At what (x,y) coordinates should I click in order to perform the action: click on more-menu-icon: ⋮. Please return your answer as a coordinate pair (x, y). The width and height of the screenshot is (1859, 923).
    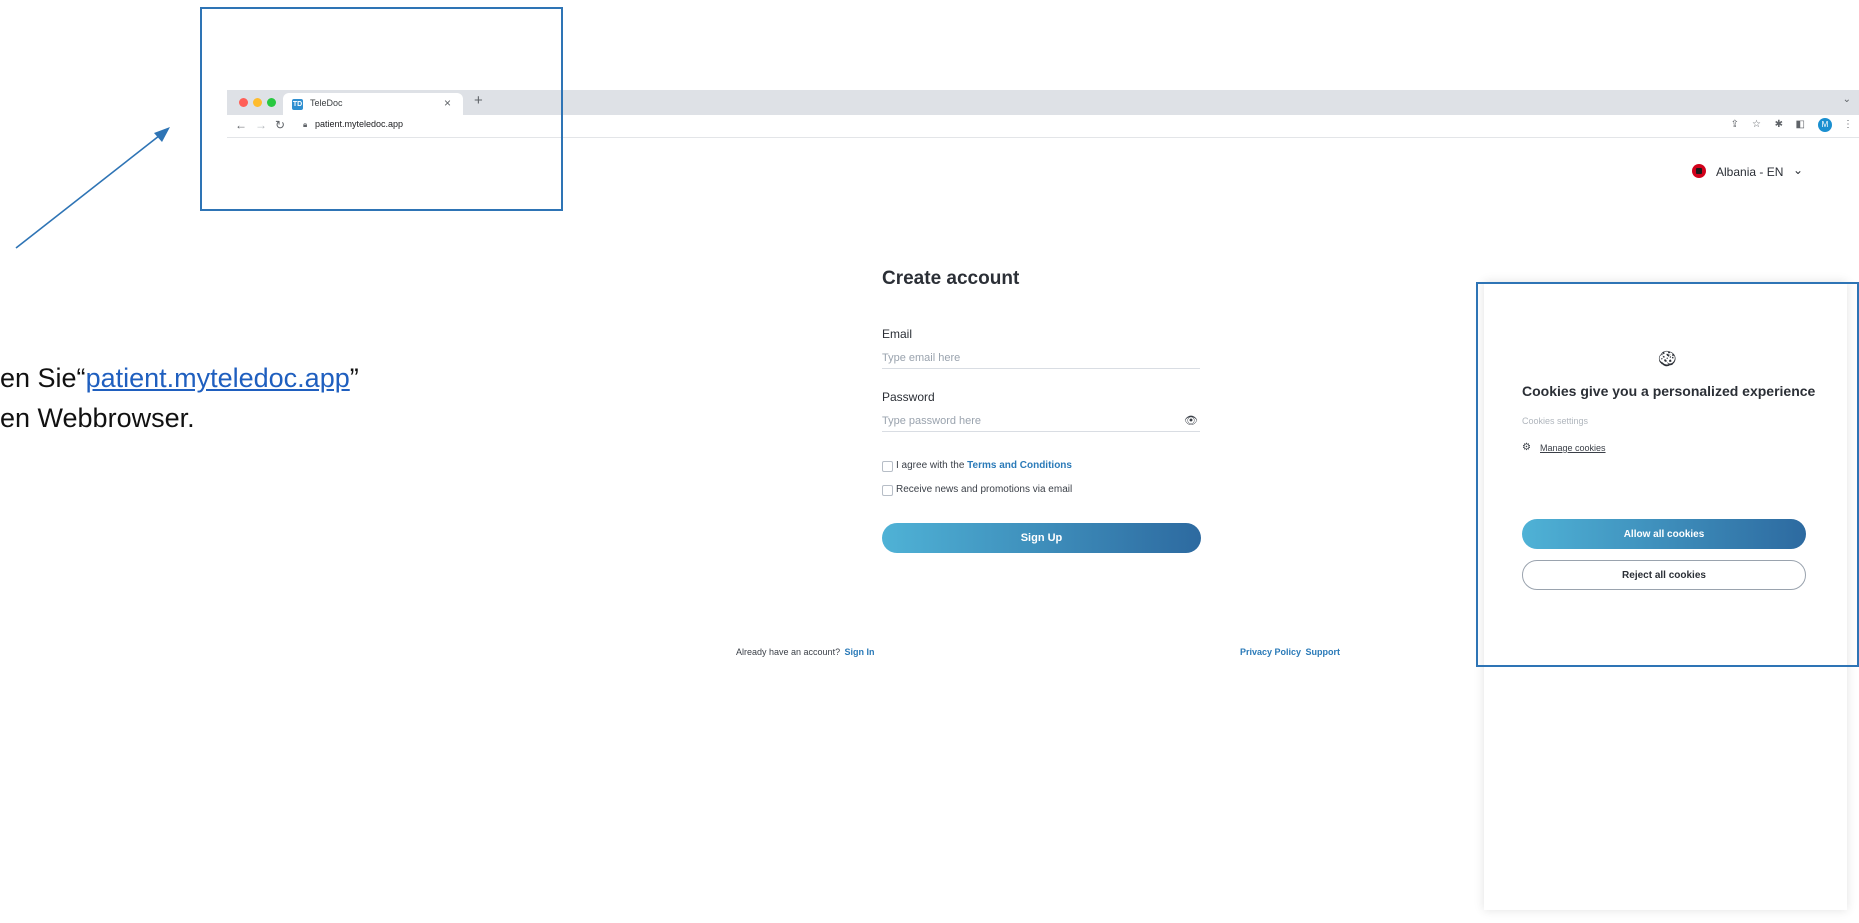
    Looking at the image, I should click on (1848, 124).